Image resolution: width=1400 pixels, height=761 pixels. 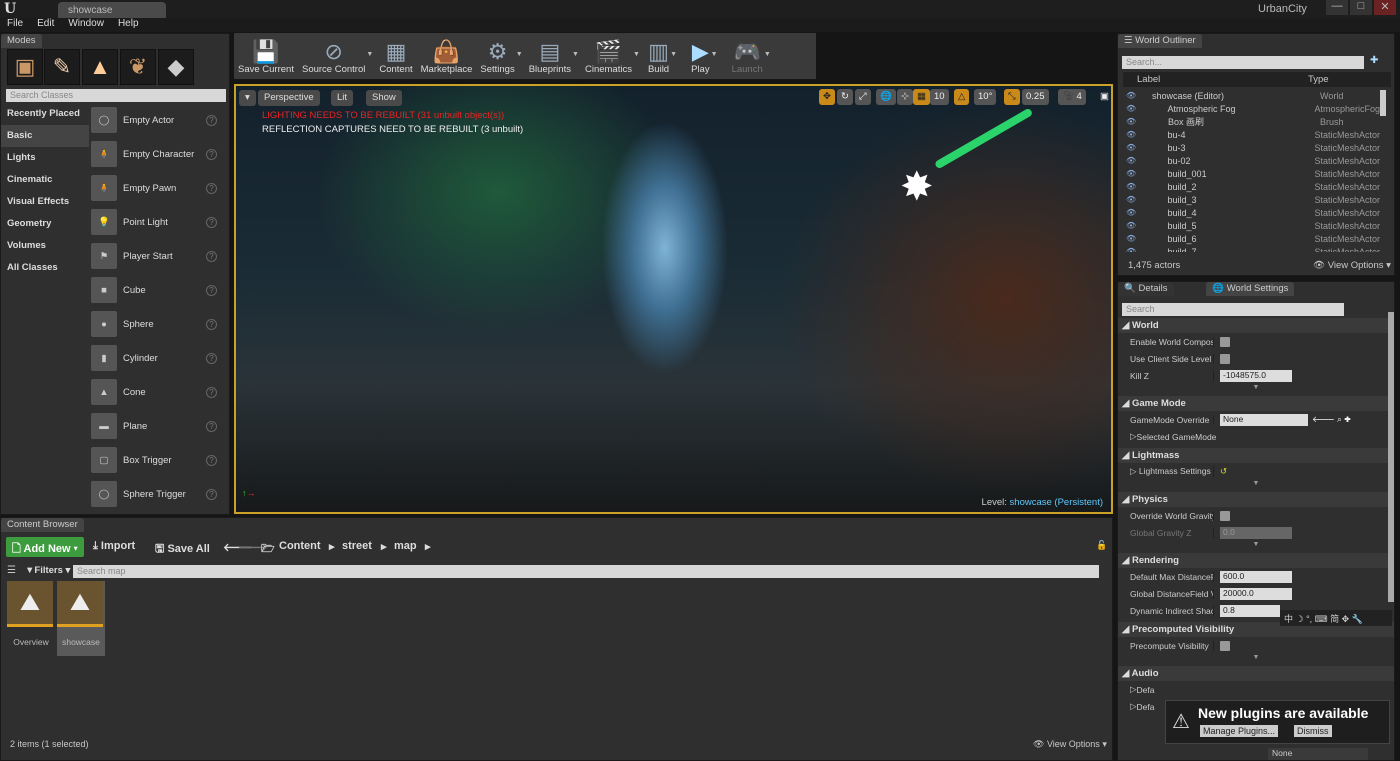 What do you see at coordinates (552, 56) in the screenshot?
I see `blueprints-button: ▤ Blueprints ▼` at bounding box center [552, 56].